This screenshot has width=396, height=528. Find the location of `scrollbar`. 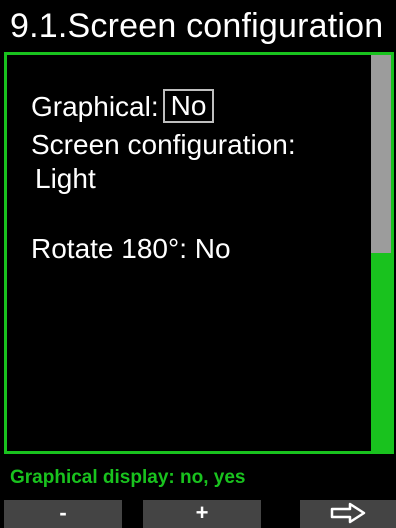

scrollbar is located at coordinates (381, 253).